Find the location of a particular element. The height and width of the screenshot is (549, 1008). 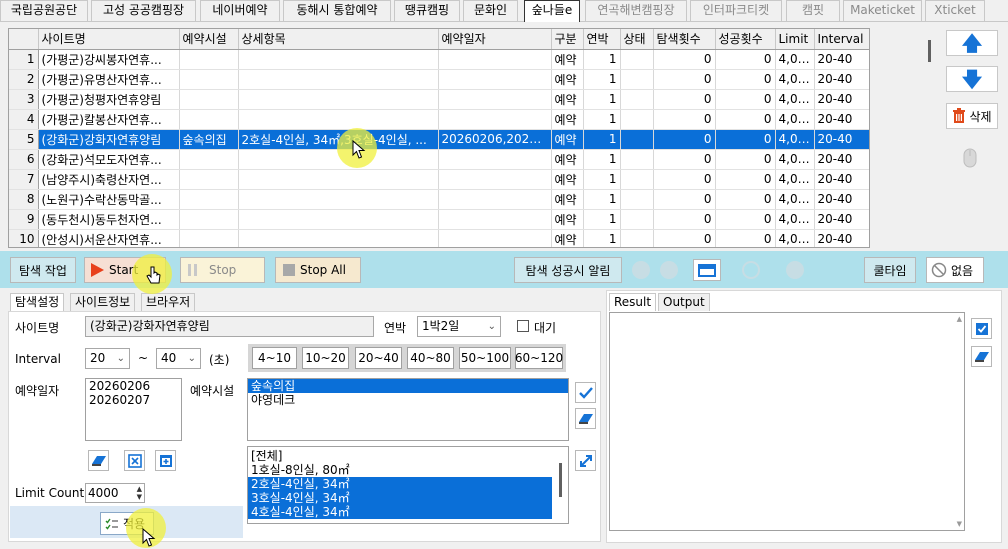

col-header-status: 상태 is located at coordinates (637, 39).